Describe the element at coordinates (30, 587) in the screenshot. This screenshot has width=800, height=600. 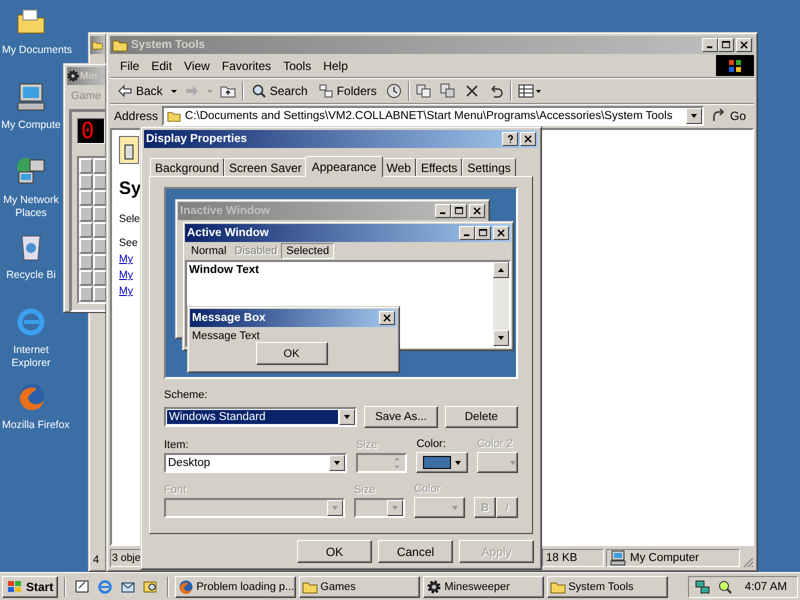
I see `start-button: Start` at that location.